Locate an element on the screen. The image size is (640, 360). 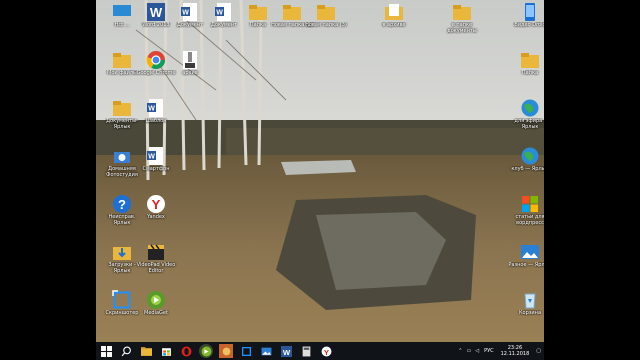
desktop-icon: MediaGet is located at coordinates (156, 303).